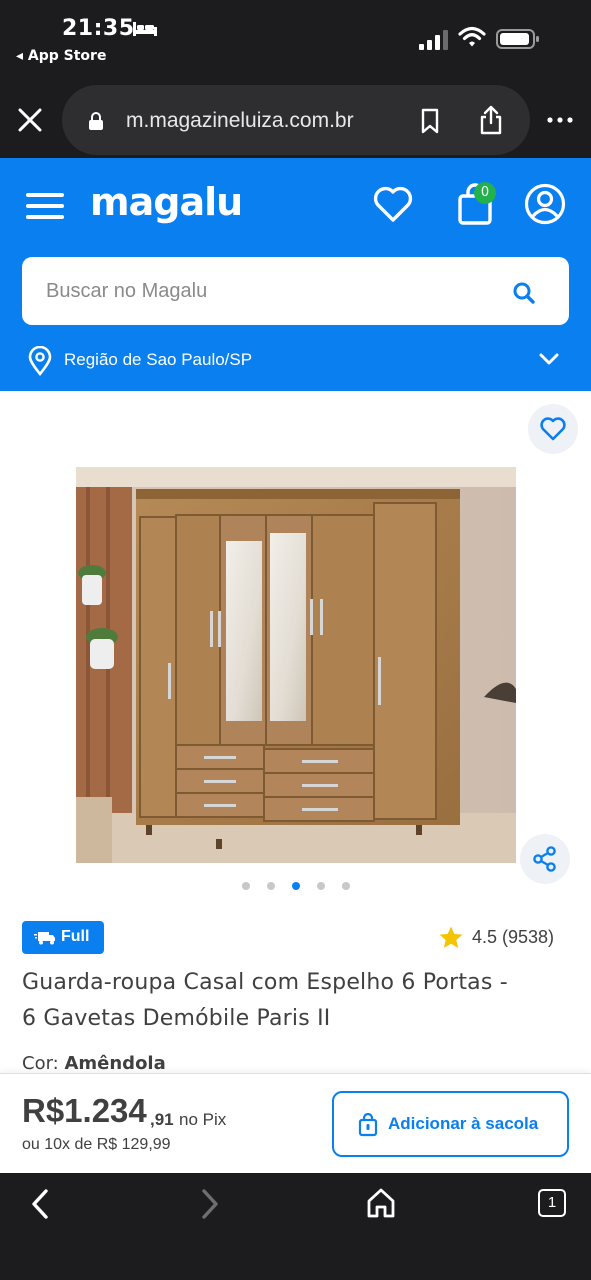  Describe the element at coordinates (513, 937) in the screenshot. I see `rating-text: 4.5 (9538)` at that location.